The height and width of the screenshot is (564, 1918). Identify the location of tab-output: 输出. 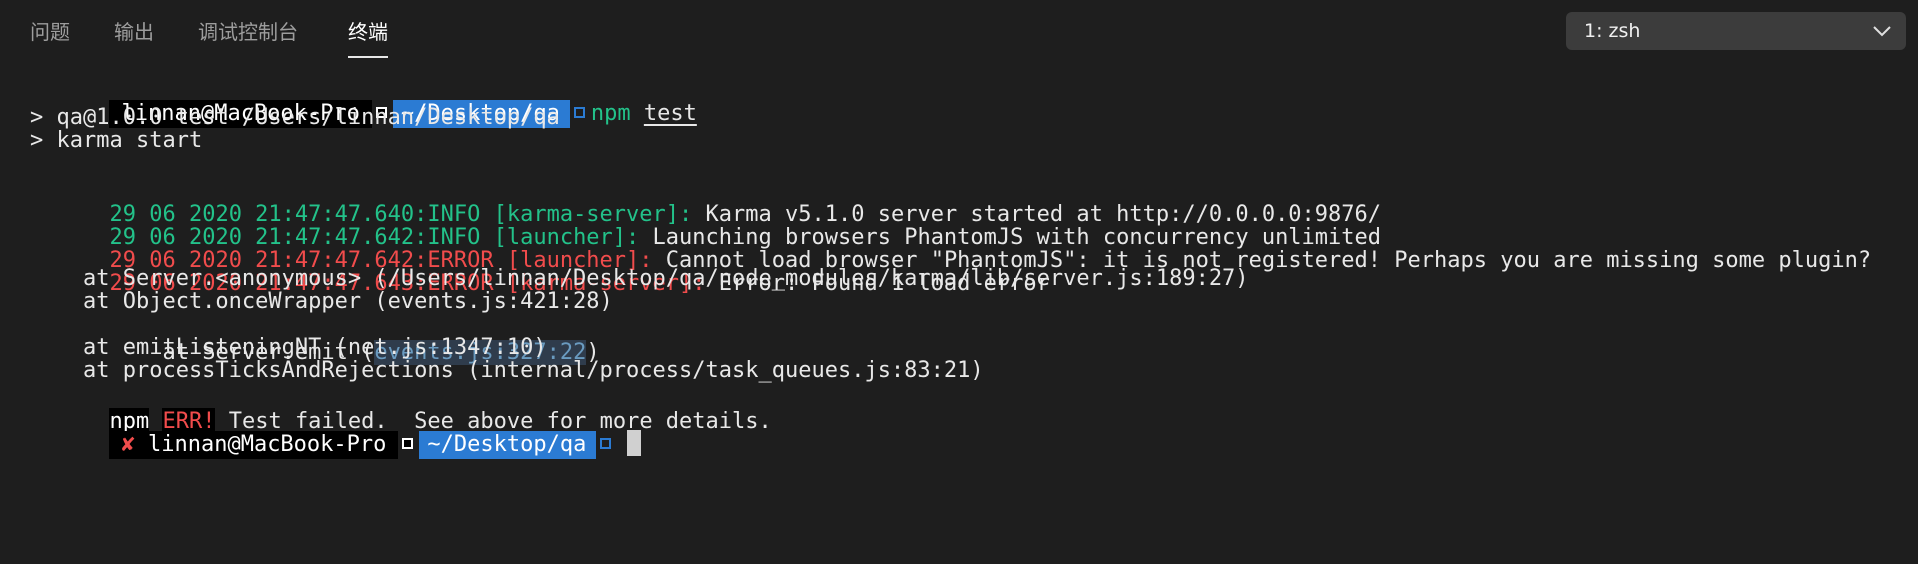
(134, 32).